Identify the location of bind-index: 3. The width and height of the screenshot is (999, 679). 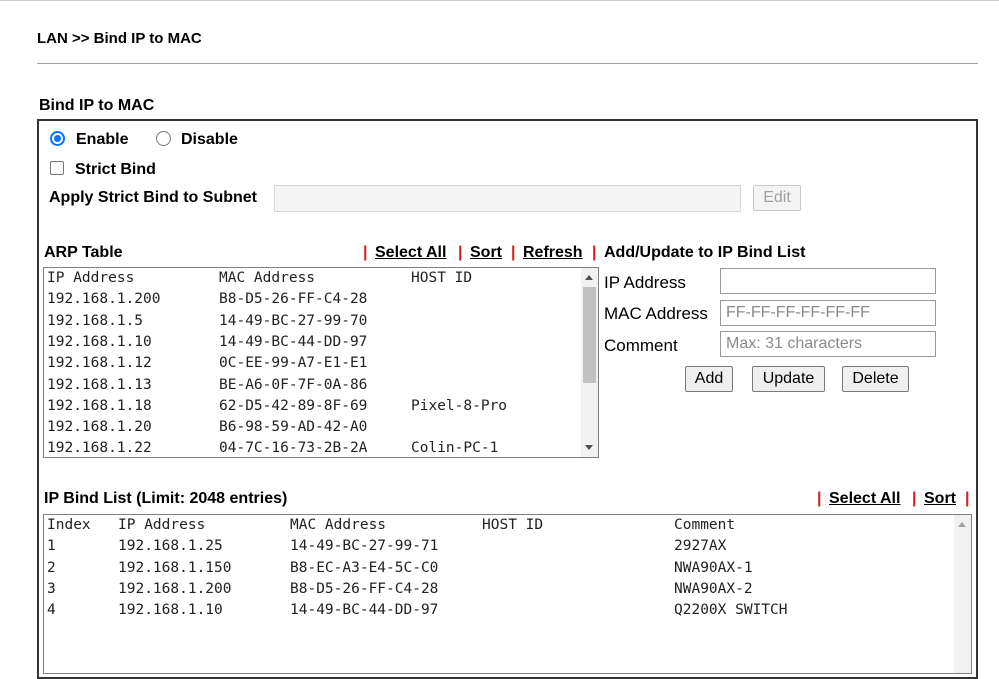
(51, 588).